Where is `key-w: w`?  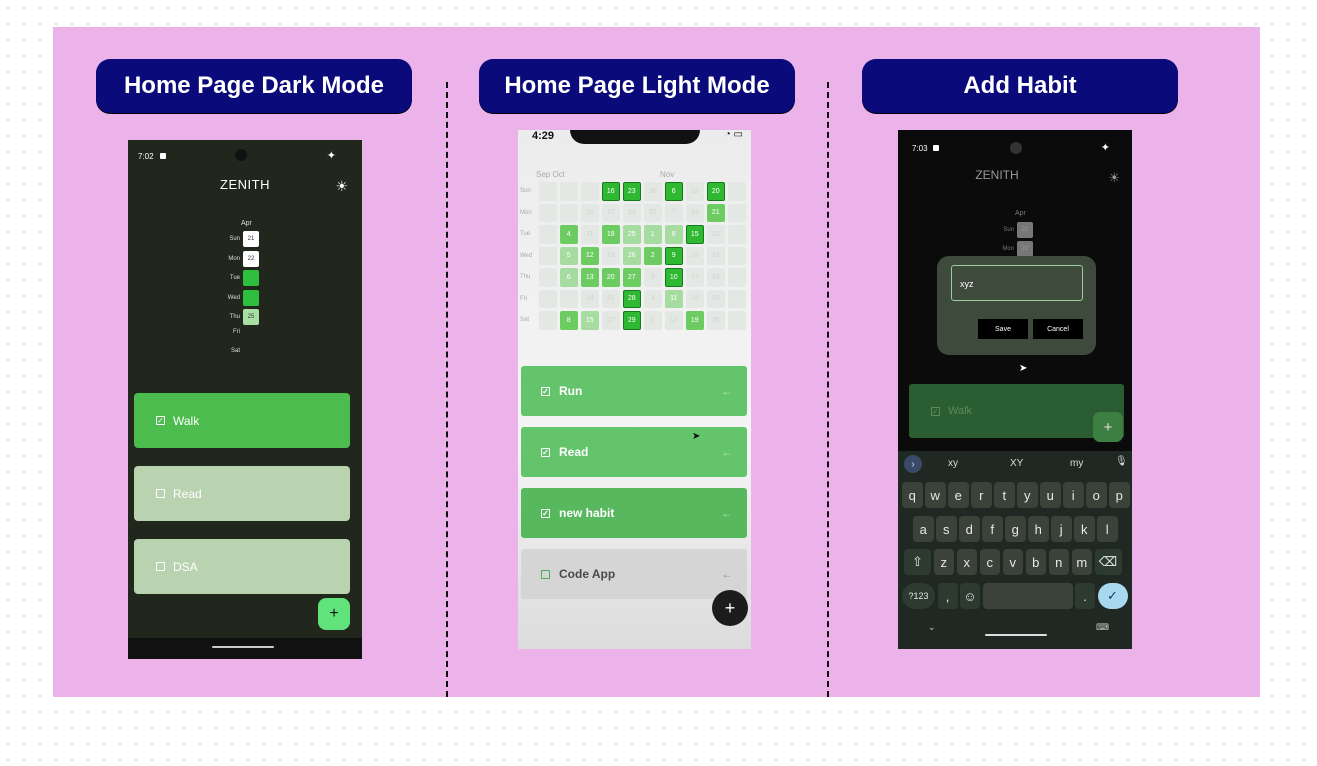 key-w: w is located at coordinates (935, 495).